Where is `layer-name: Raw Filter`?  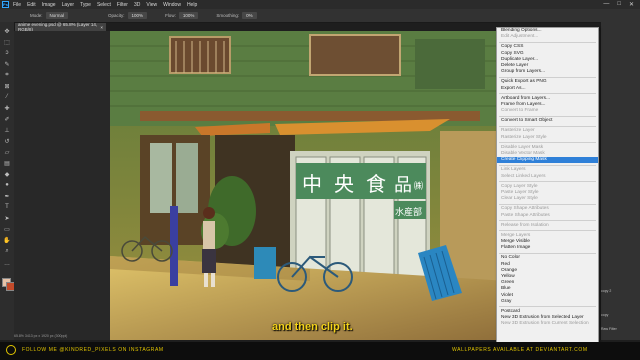
layer-name: Raw Filter is located at coordinates (609, 328).